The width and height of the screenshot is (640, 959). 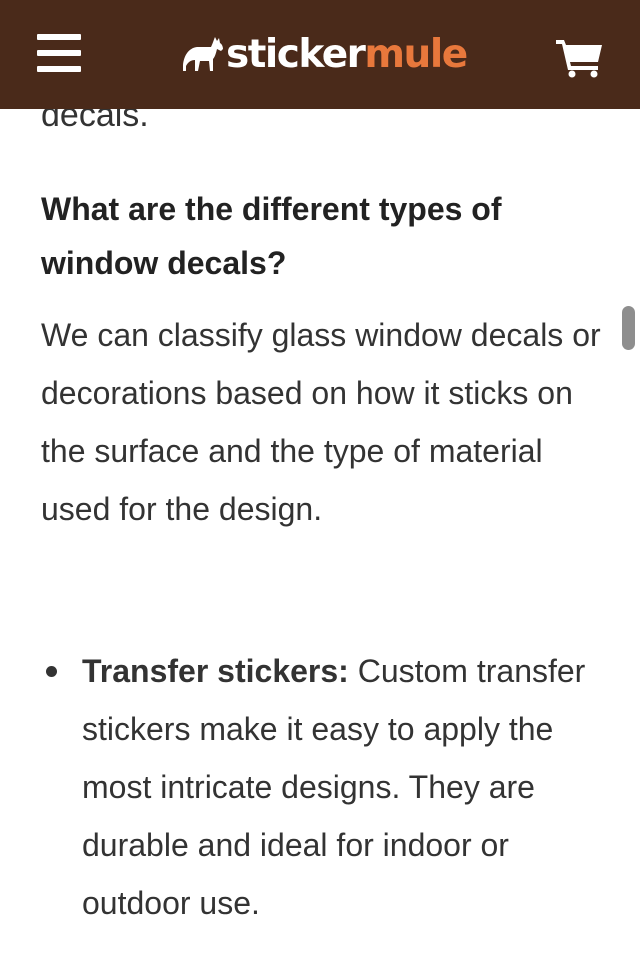 What do you see at coordinates (59, 53) in the screenshot?
I see `menu-icon` at bounding box center [59, 53].